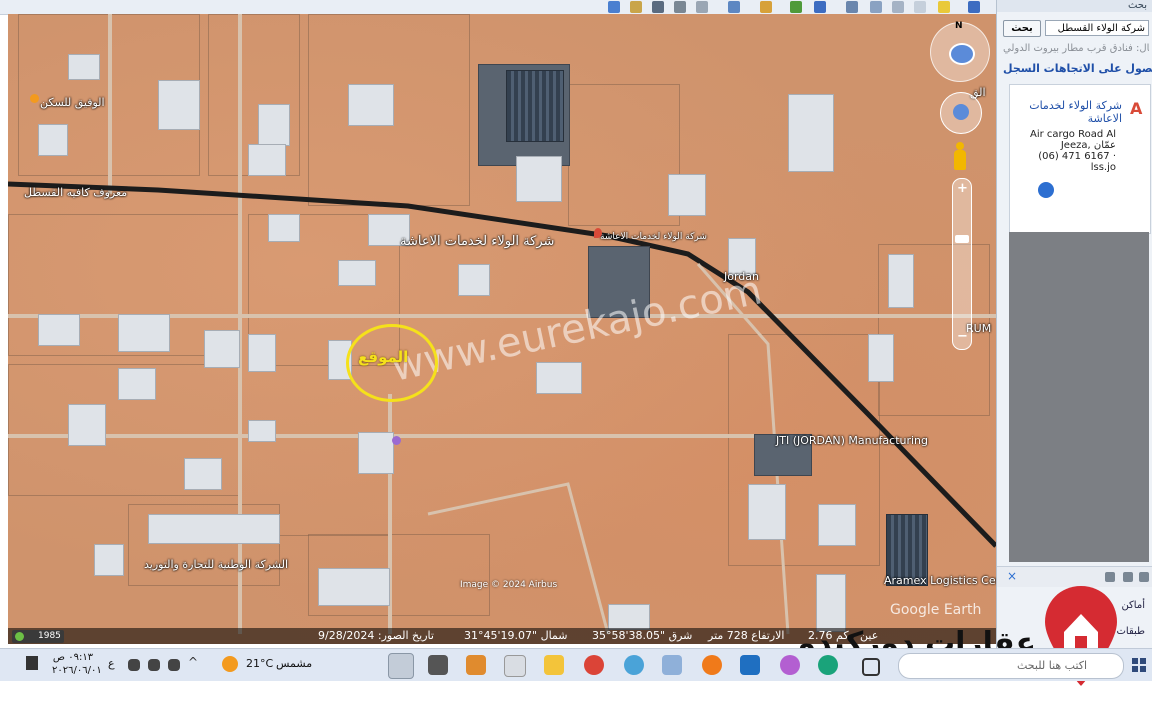 This screenshot has height=720, width=1152. Describe the element at coordinates (111, 663) in the screenshot. I see `language-indicator: ع` at that location.